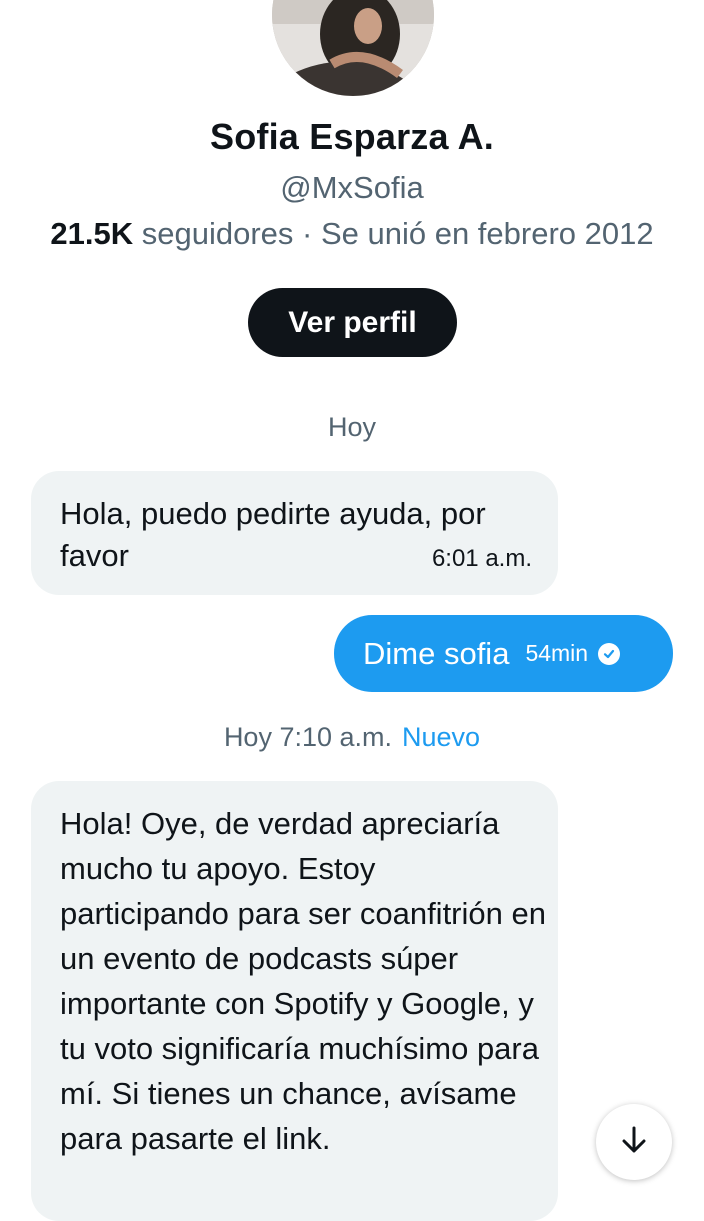  Describe the element at coordinates (352, 187) in the screenshot. I see `profile-handle: @MxSofia` at that location.